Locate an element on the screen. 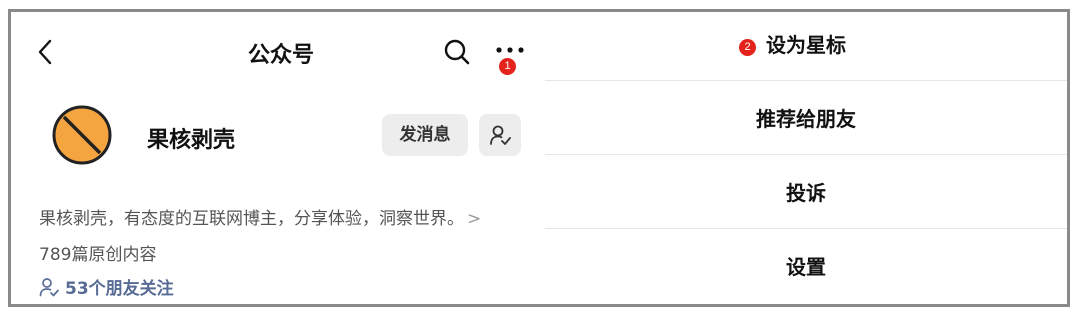 This screenshot has width=1080, height=318. menu-item-report: 投诉 is located at coordinates (806, 193).